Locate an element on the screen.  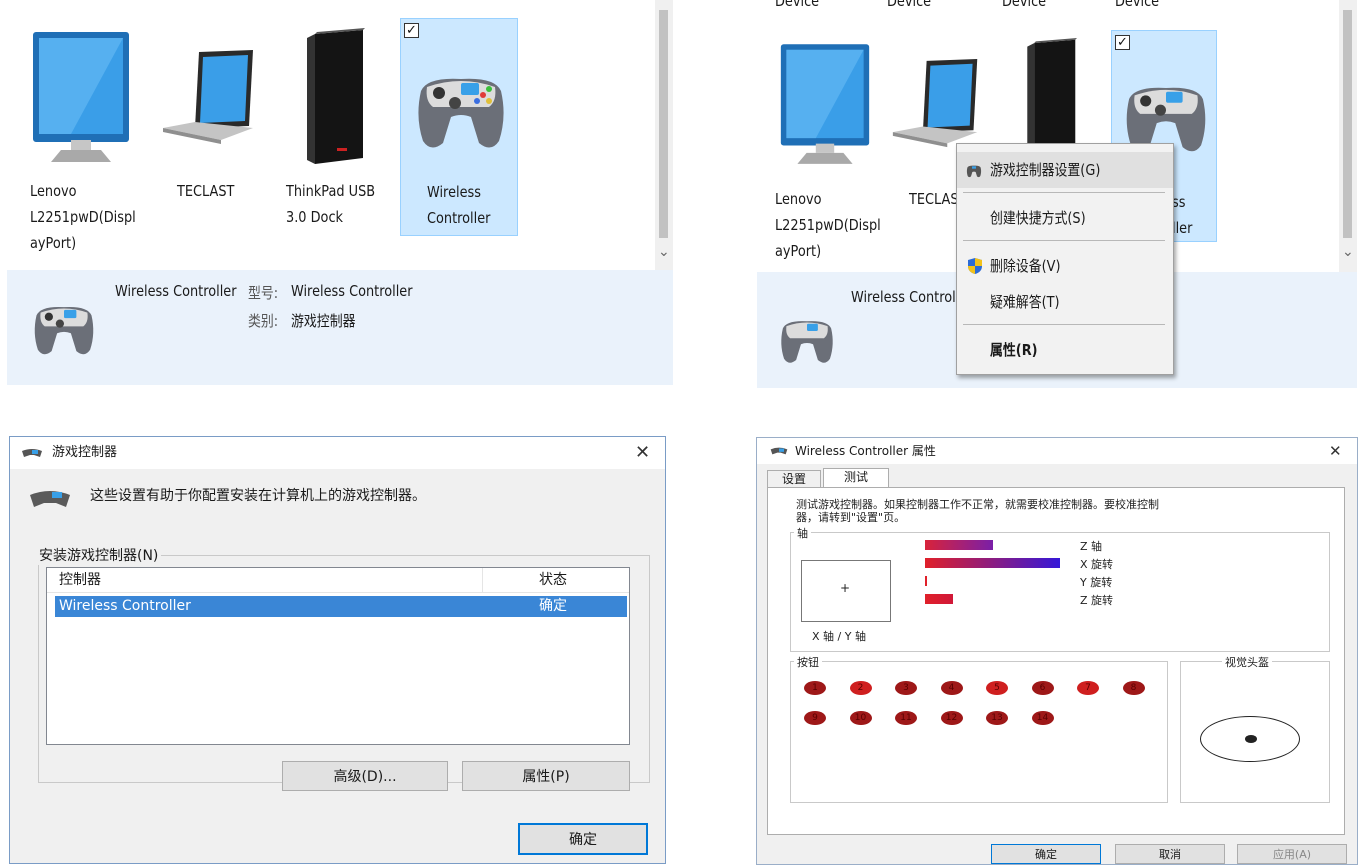
tab-settings: 设置 is located at coordinates (794, 479).